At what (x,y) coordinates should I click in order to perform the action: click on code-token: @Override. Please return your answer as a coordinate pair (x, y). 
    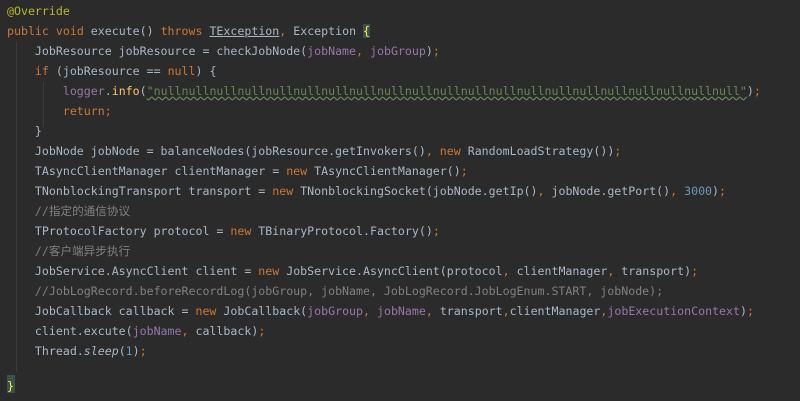
    Looking at the image, I should click on (38, 11).